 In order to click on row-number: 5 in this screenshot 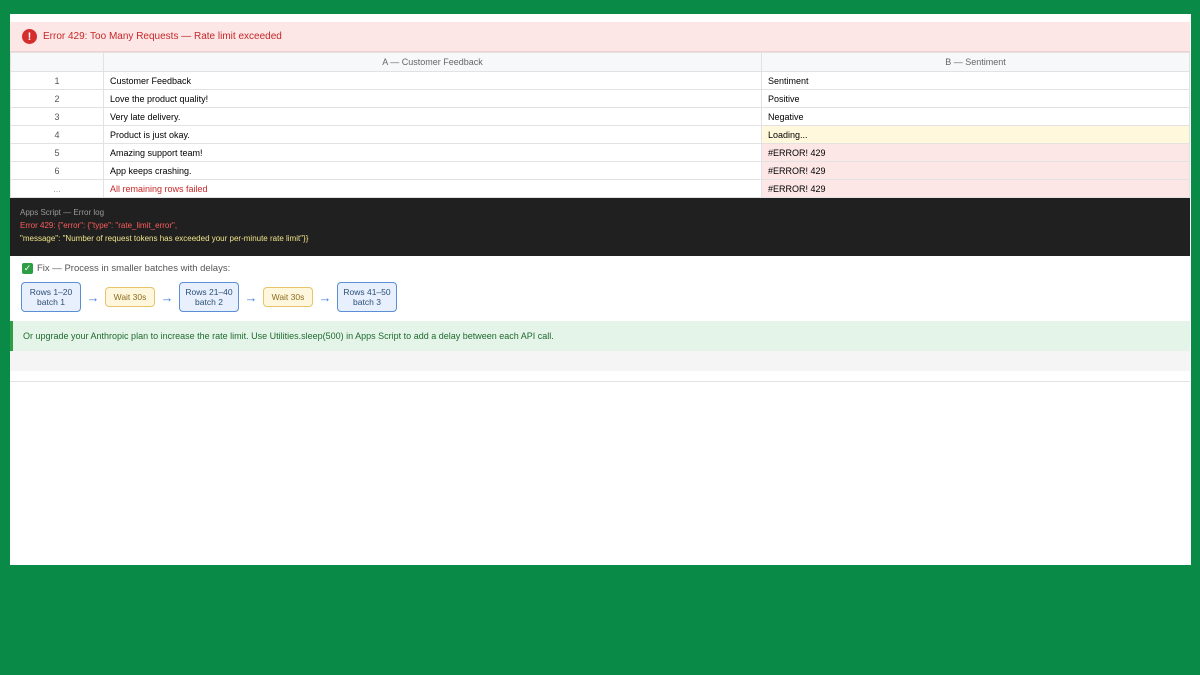, I will do `click(57, 152)`.